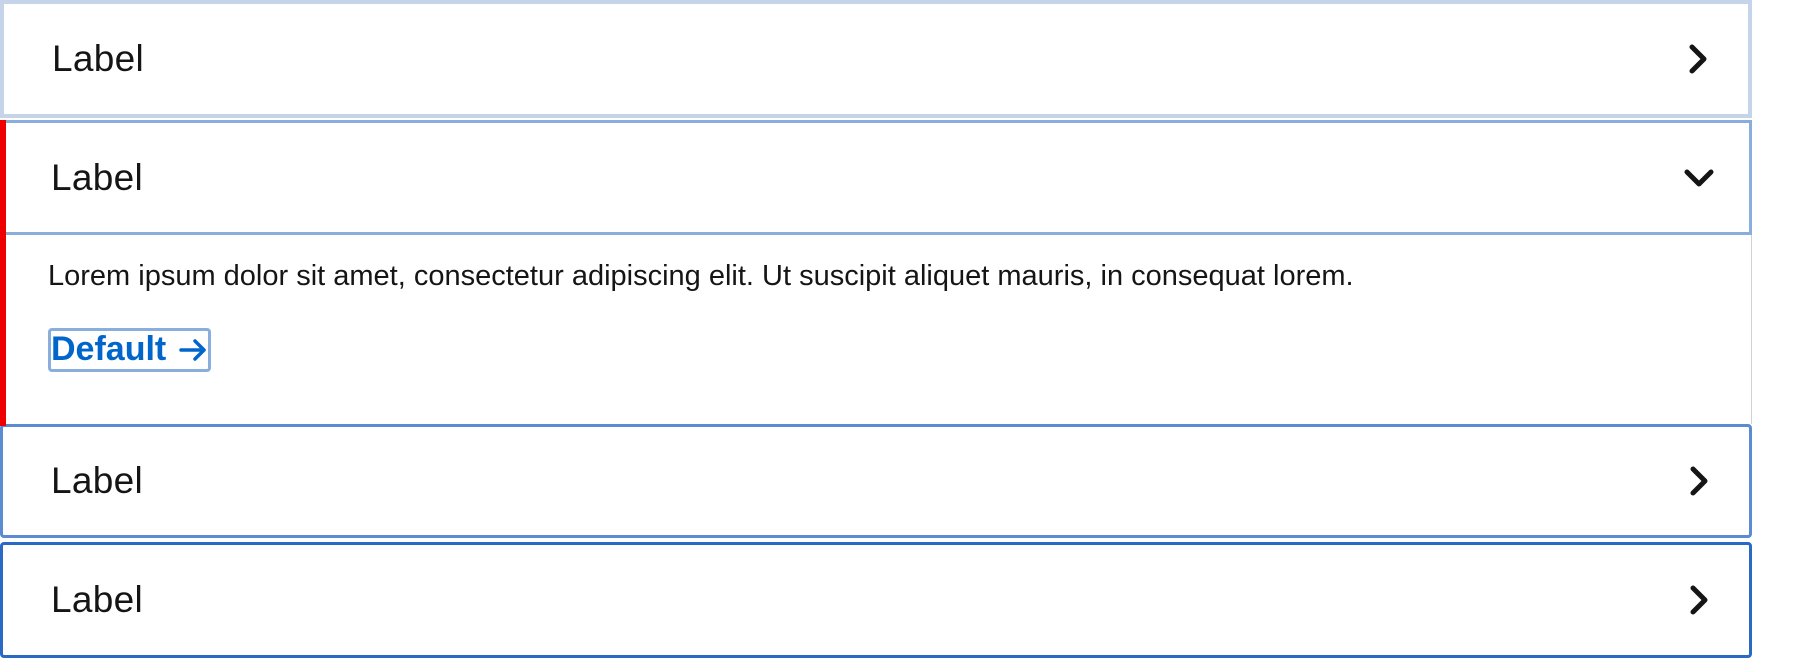  What do you see at coordinates (1699, 178) in the screenshot?
I see `chevron-down-icon` at bounding box center [1699, 178].